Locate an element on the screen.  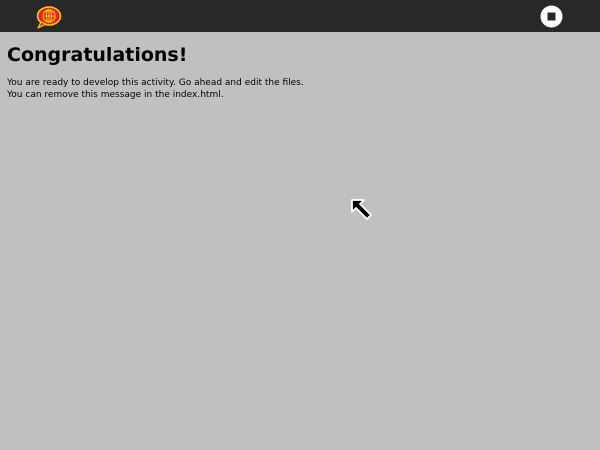
stop-button is located at coordinates (551, 16).